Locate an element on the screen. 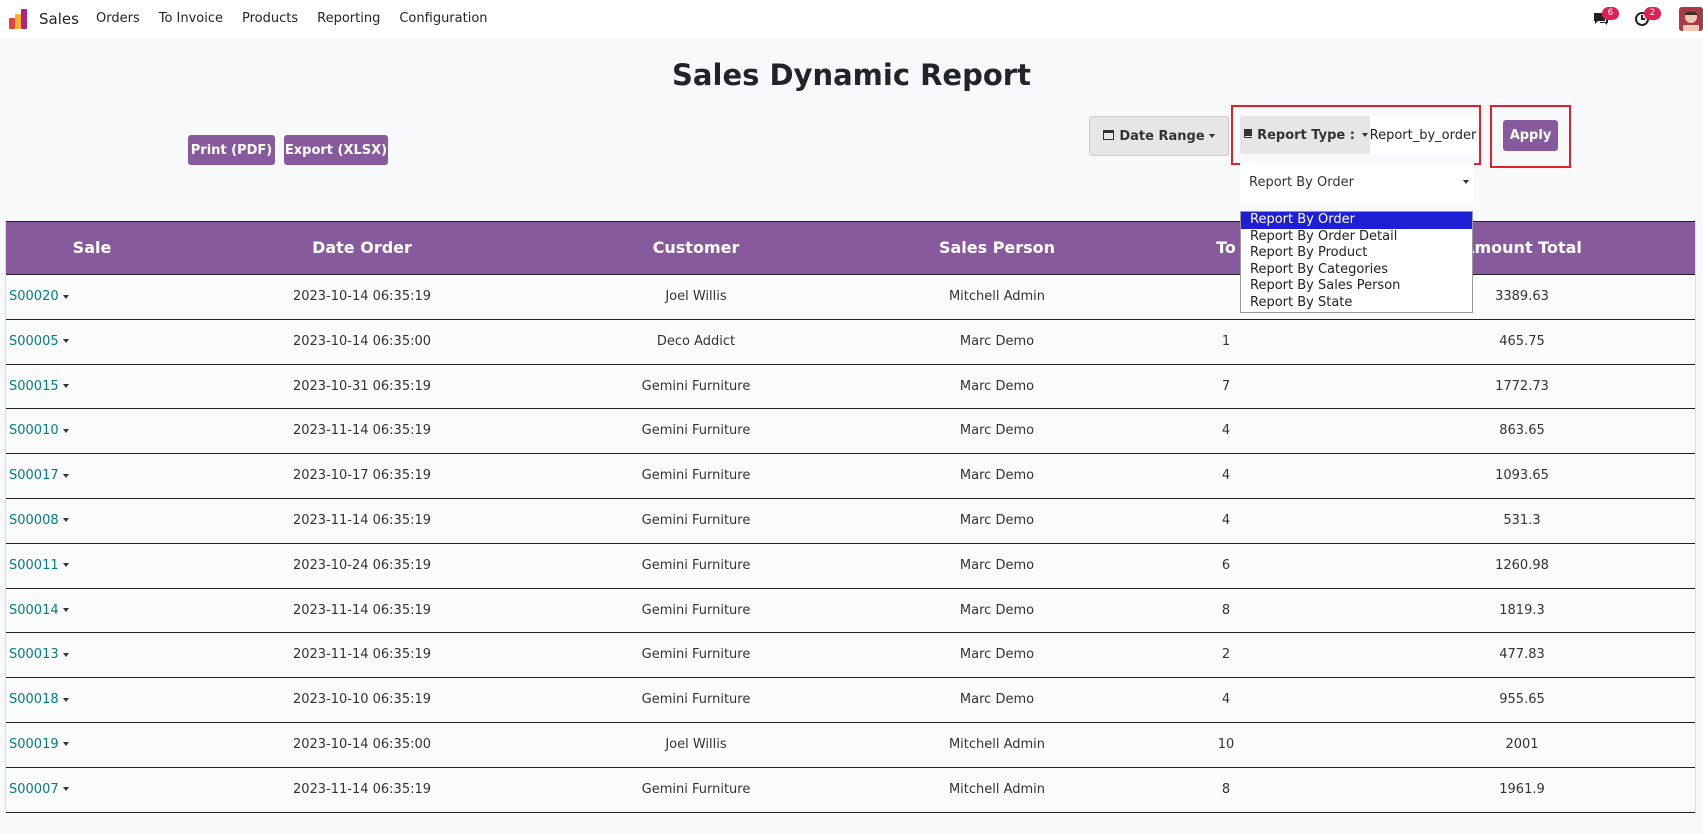  sale-reference: S00017 is located at coordinates (34, 475).